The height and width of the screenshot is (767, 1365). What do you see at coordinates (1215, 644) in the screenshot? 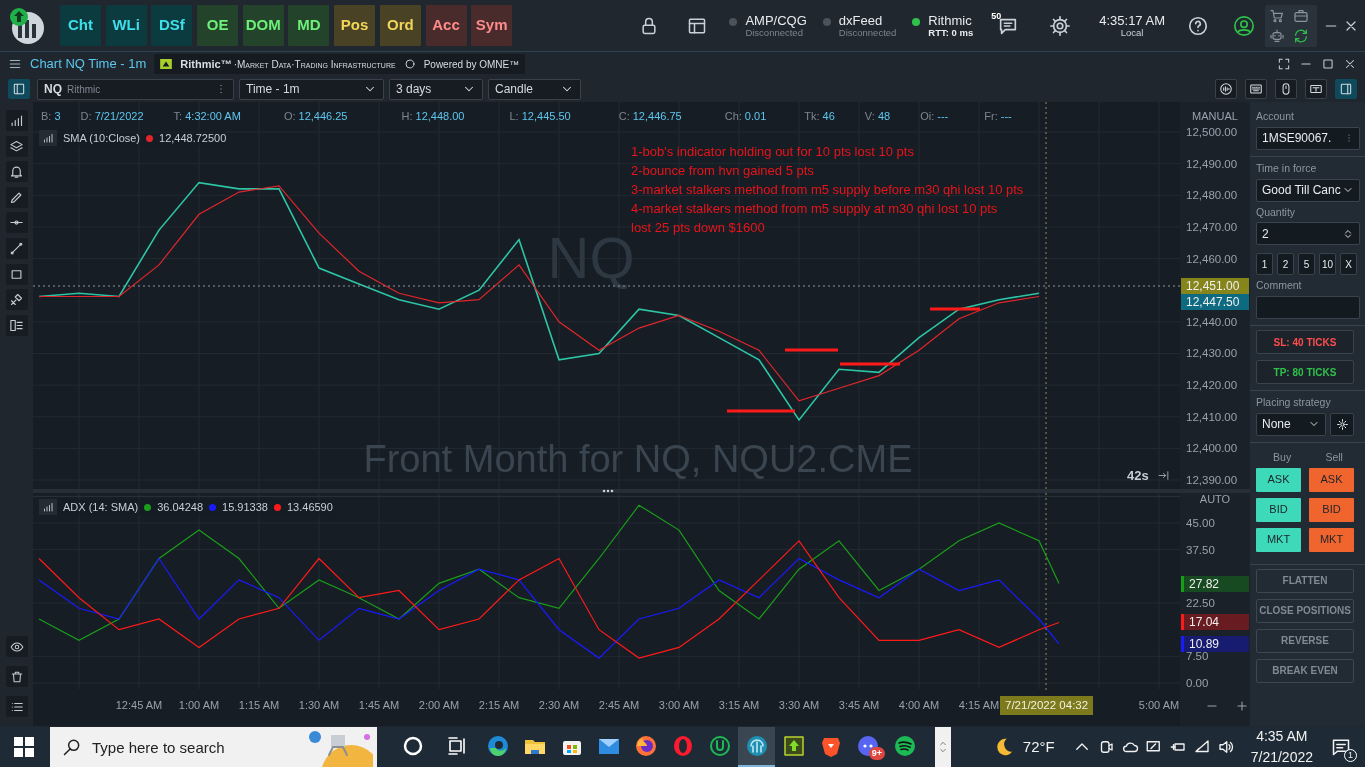
I see `value-marker: 10.89` at bounding box center [1215, 644].